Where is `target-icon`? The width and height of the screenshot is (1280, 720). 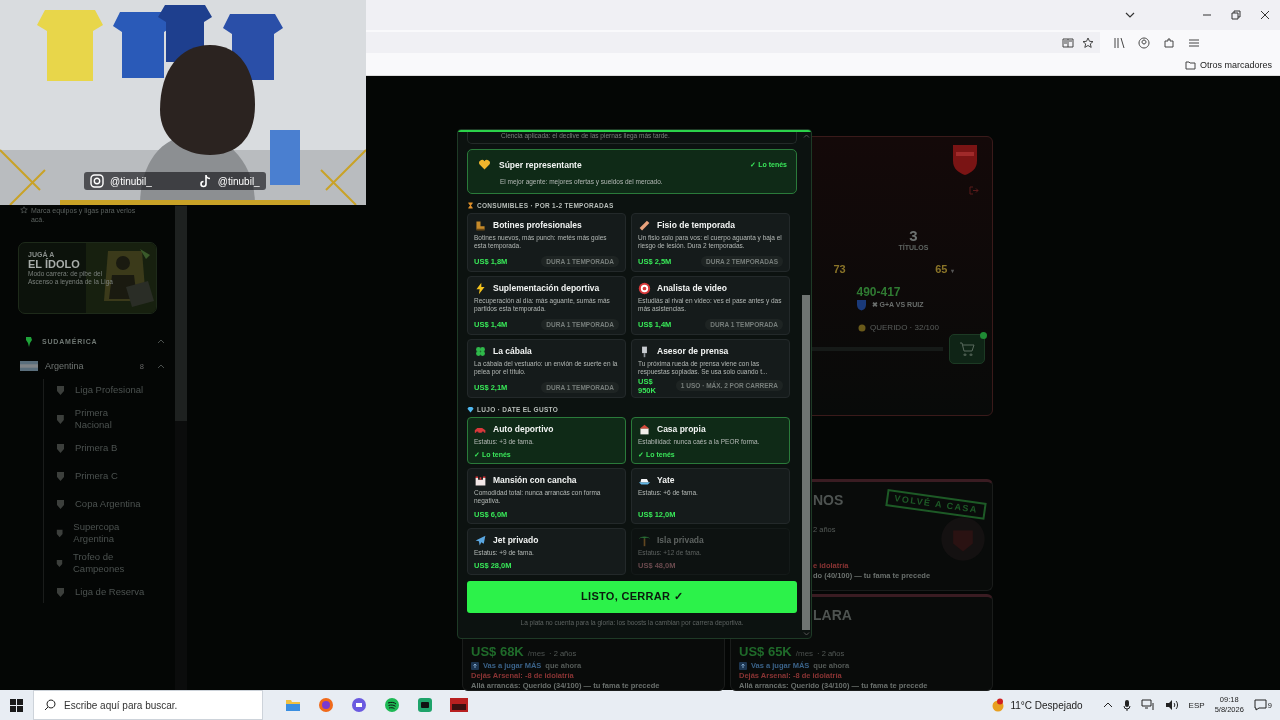
target-icon is located at coordinates (644, 288).